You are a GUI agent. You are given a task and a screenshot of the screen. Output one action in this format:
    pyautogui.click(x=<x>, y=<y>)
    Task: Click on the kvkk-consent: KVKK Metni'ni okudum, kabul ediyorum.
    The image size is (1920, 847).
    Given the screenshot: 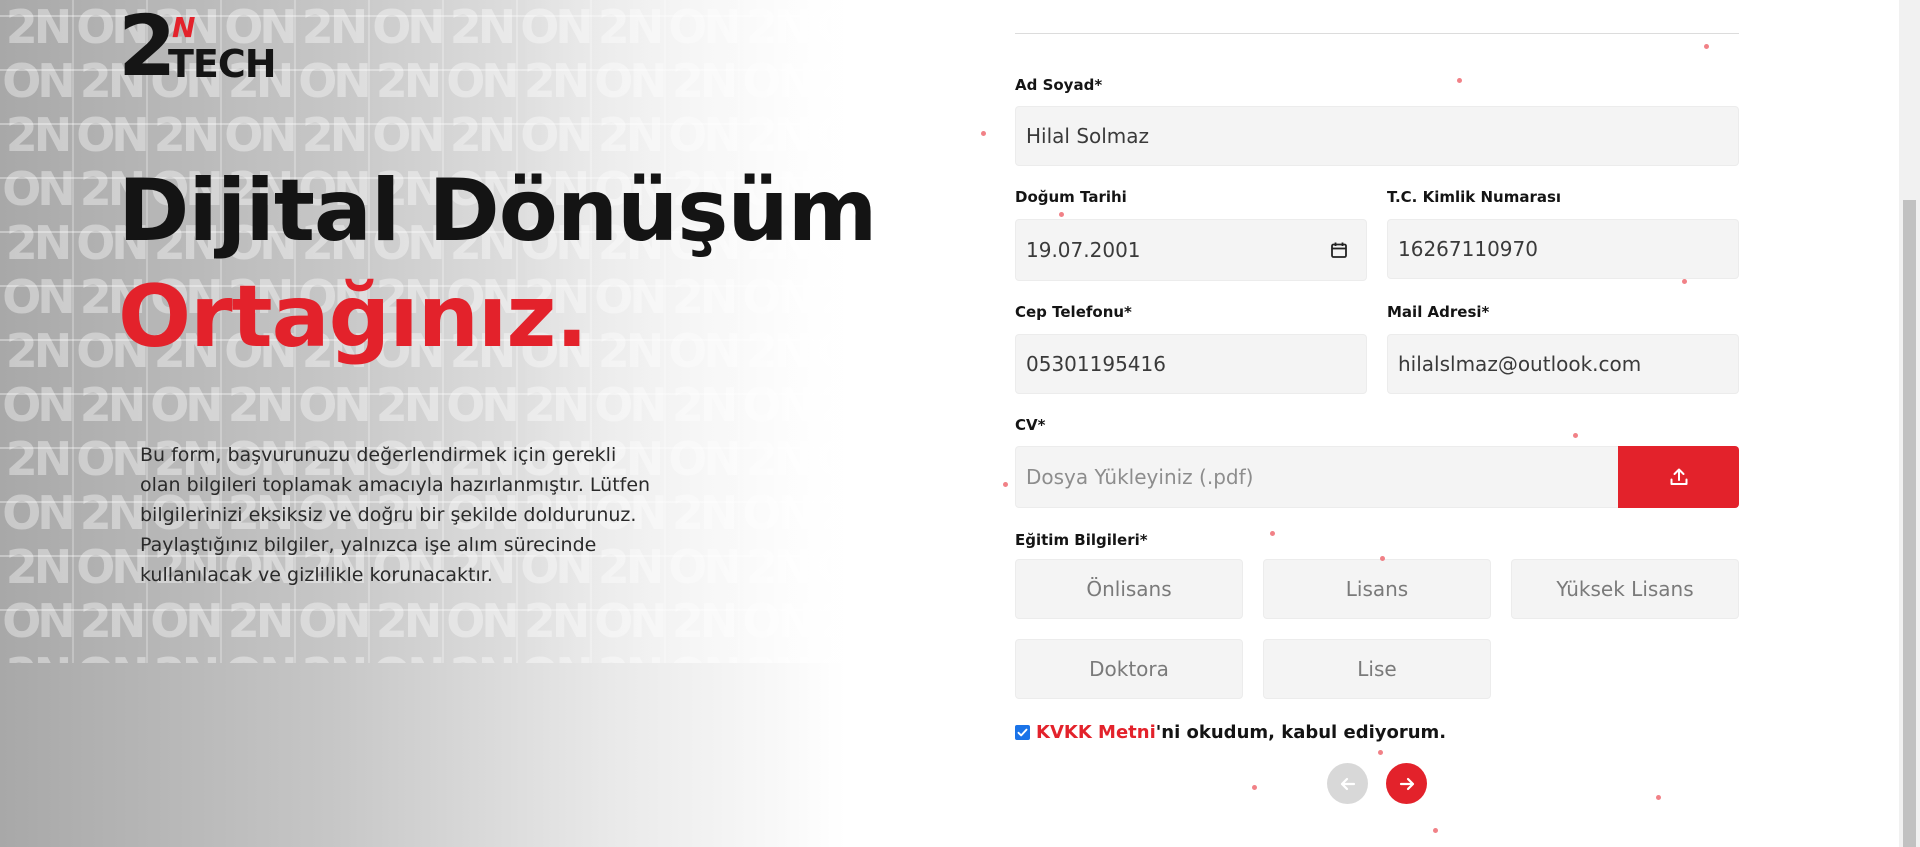 What is the action you would take?
    pyautogui.click(x=1230, y=732)
    